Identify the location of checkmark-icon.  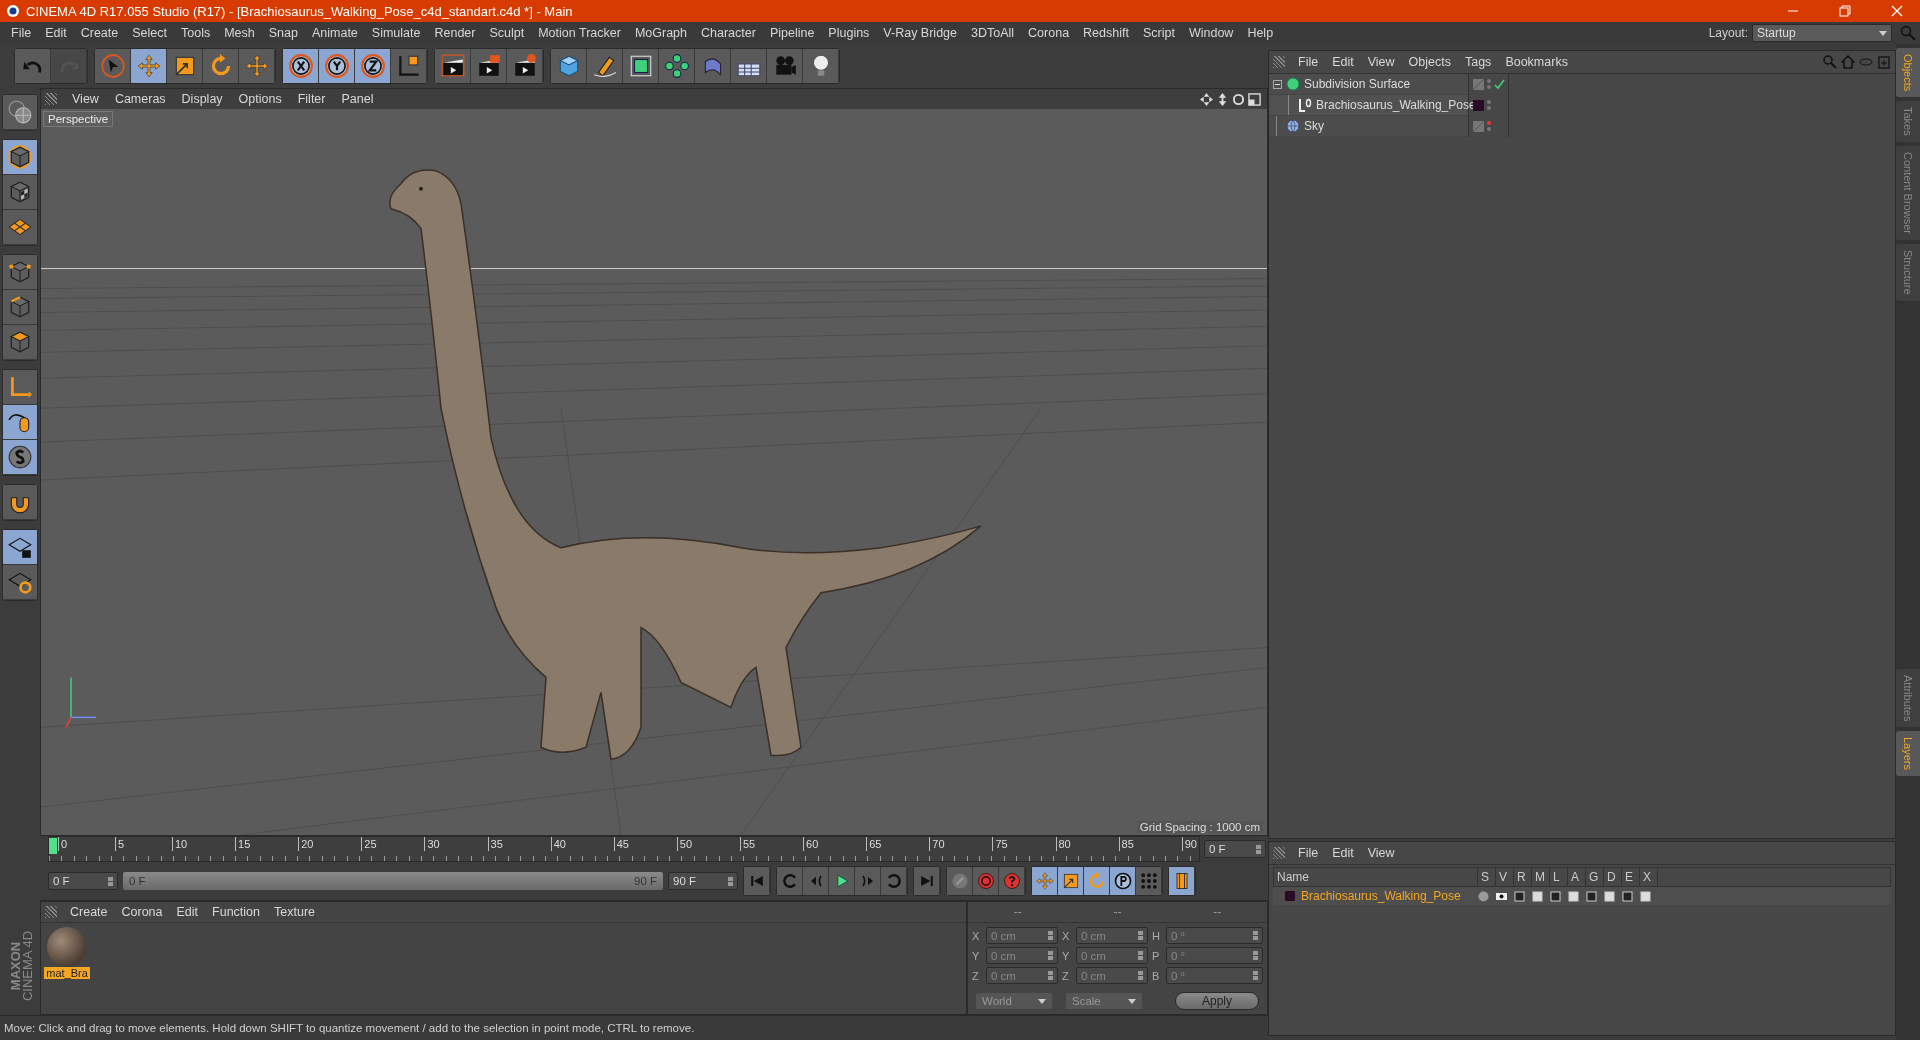
(1499, 84).